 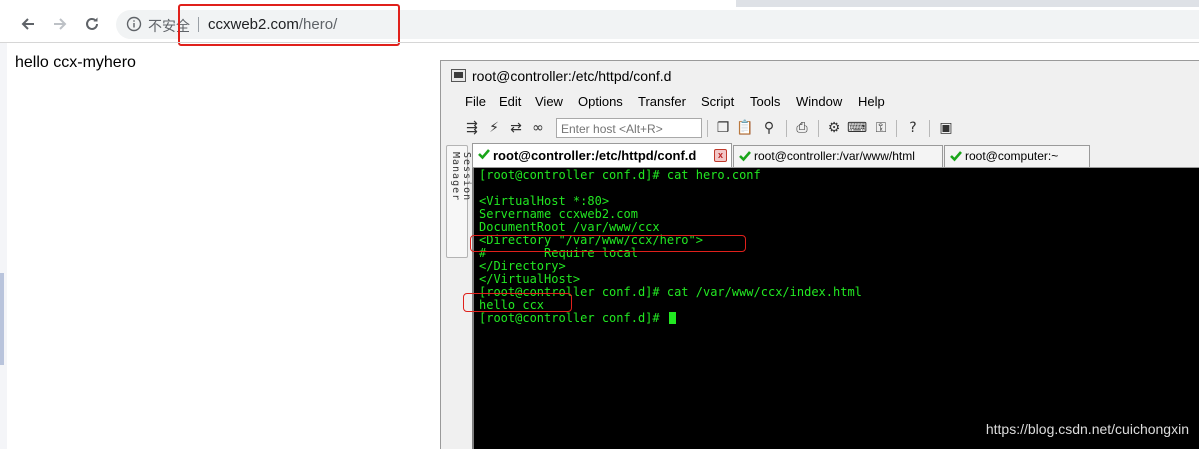 What do you see at coordinates (672, 318) in the screenshot?
I see `terminal-cursor` at bounding box center [672, 318].